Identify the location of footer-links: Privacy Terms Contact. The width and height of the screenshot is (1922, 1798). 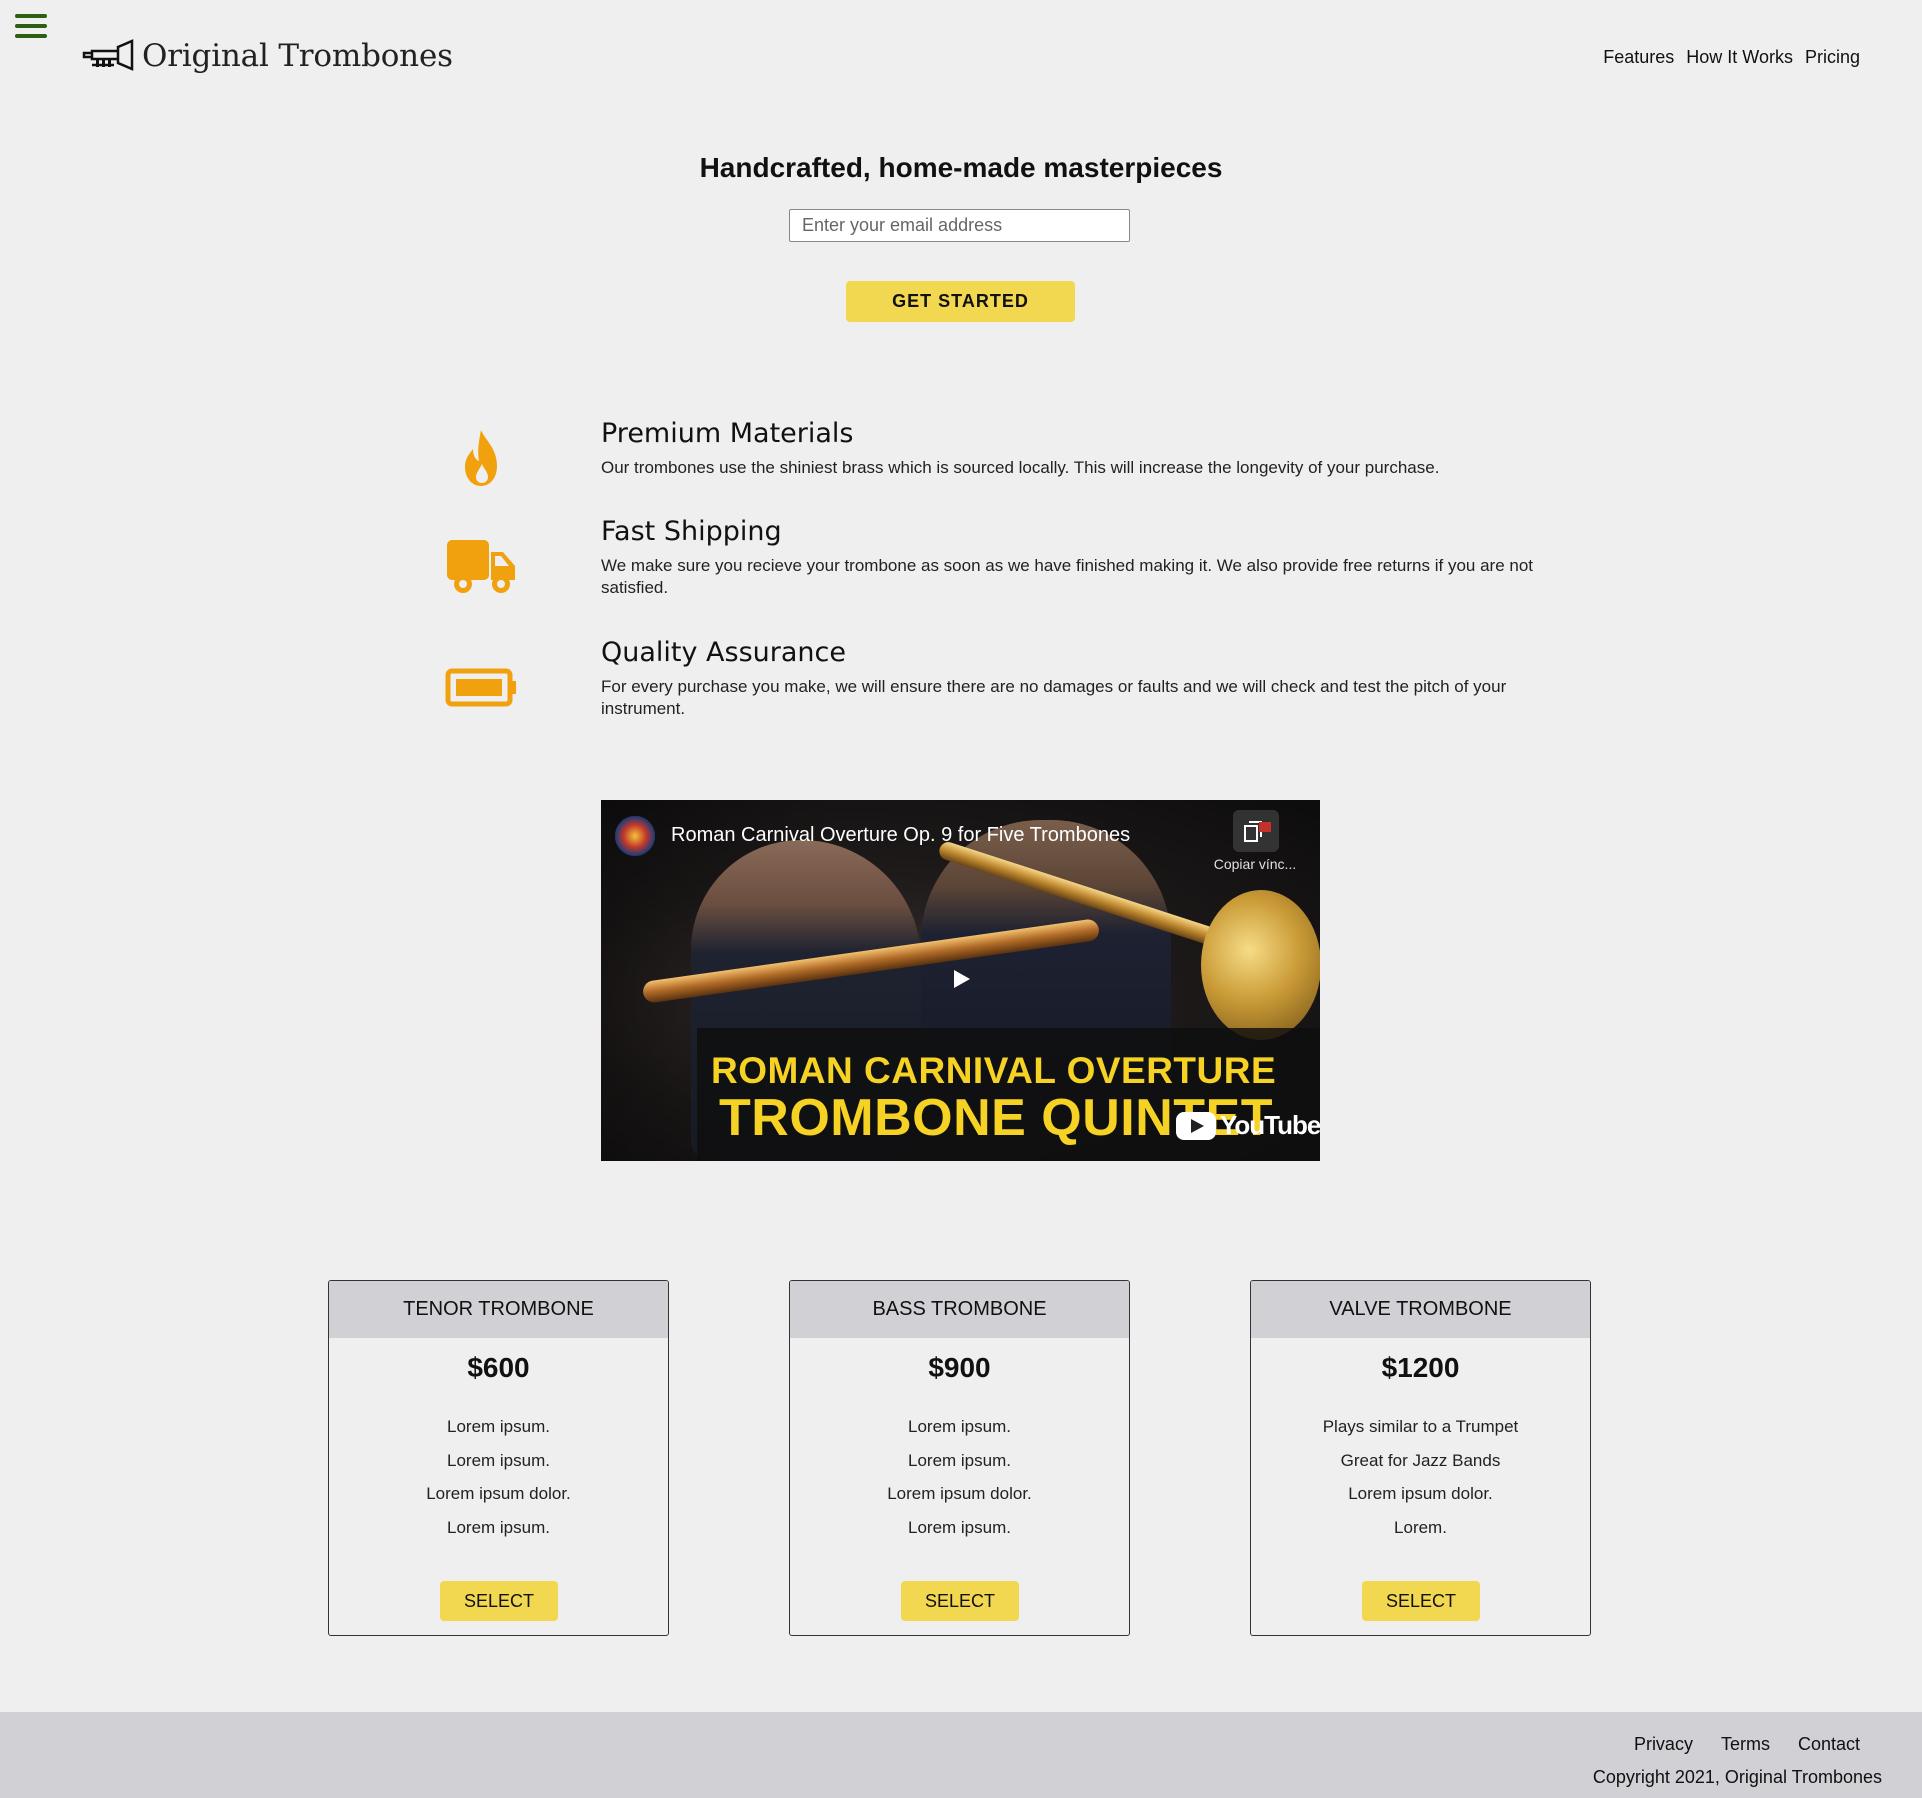
(1747, 1744).